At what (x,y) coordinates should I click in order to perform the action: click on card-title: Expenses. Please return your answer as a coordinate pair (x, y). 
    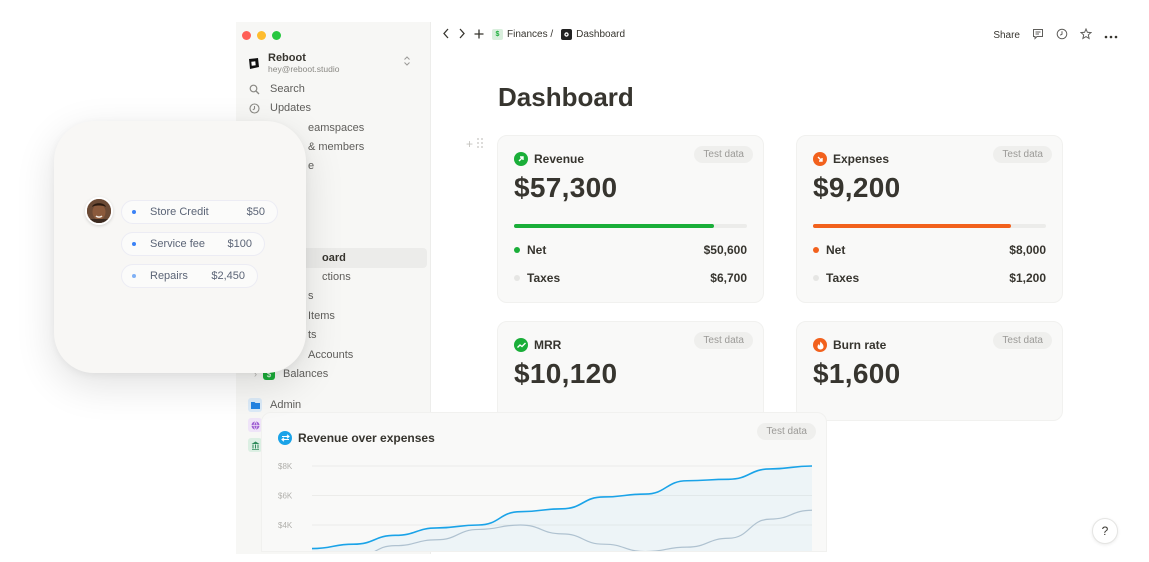
    Looking at the image, I should click on (861, 159).